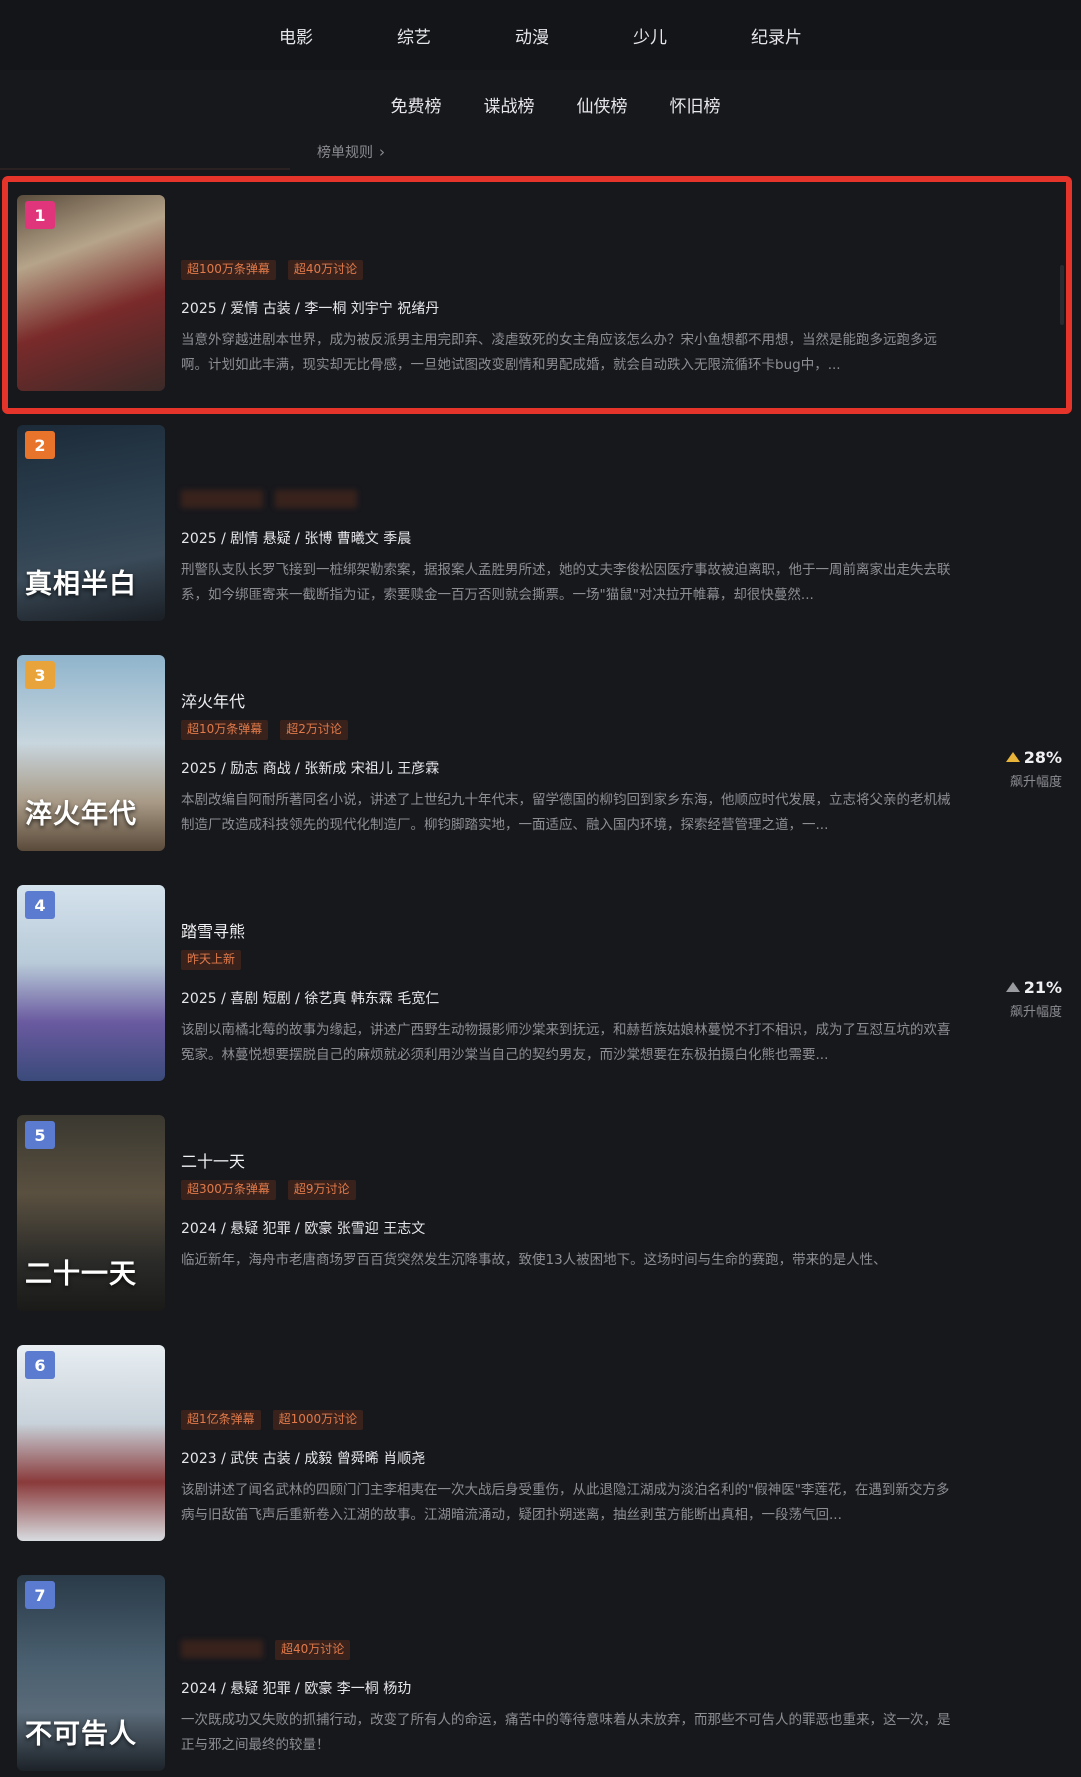 Image resolution: width=1081 pixels, height=1777 pixels. What do you see at coordinates (1031, 769) in the screenshot?
I see `trend-indicator: 28% 飙升幅度` at bounding box center [1031, 769].